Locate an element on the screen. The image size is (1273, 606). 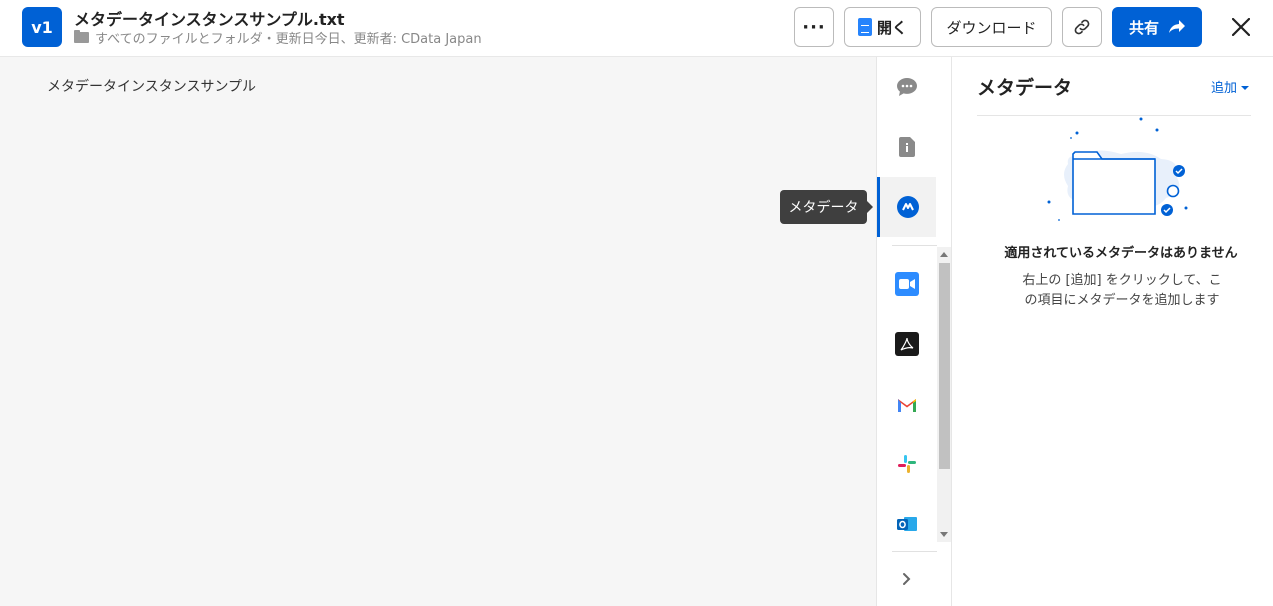
sidebar-item-details is located at coordinates (906, 147).